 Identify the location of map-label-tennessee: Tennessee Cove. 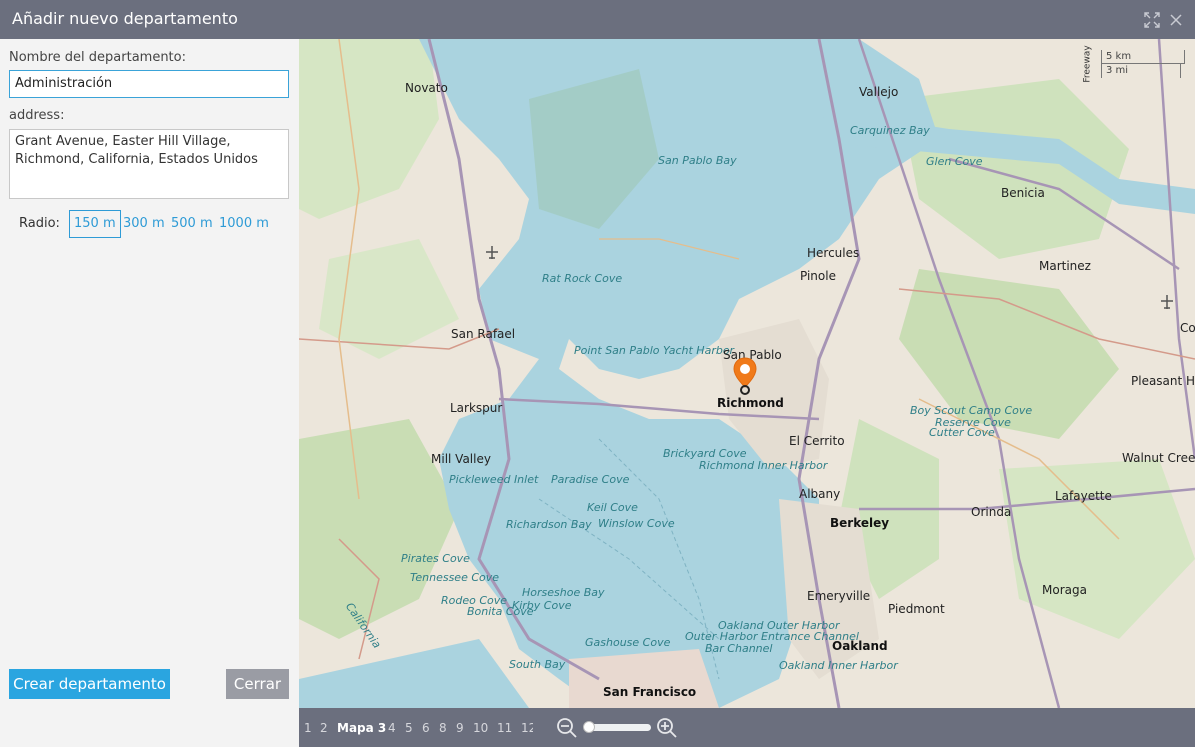
(455, 577).